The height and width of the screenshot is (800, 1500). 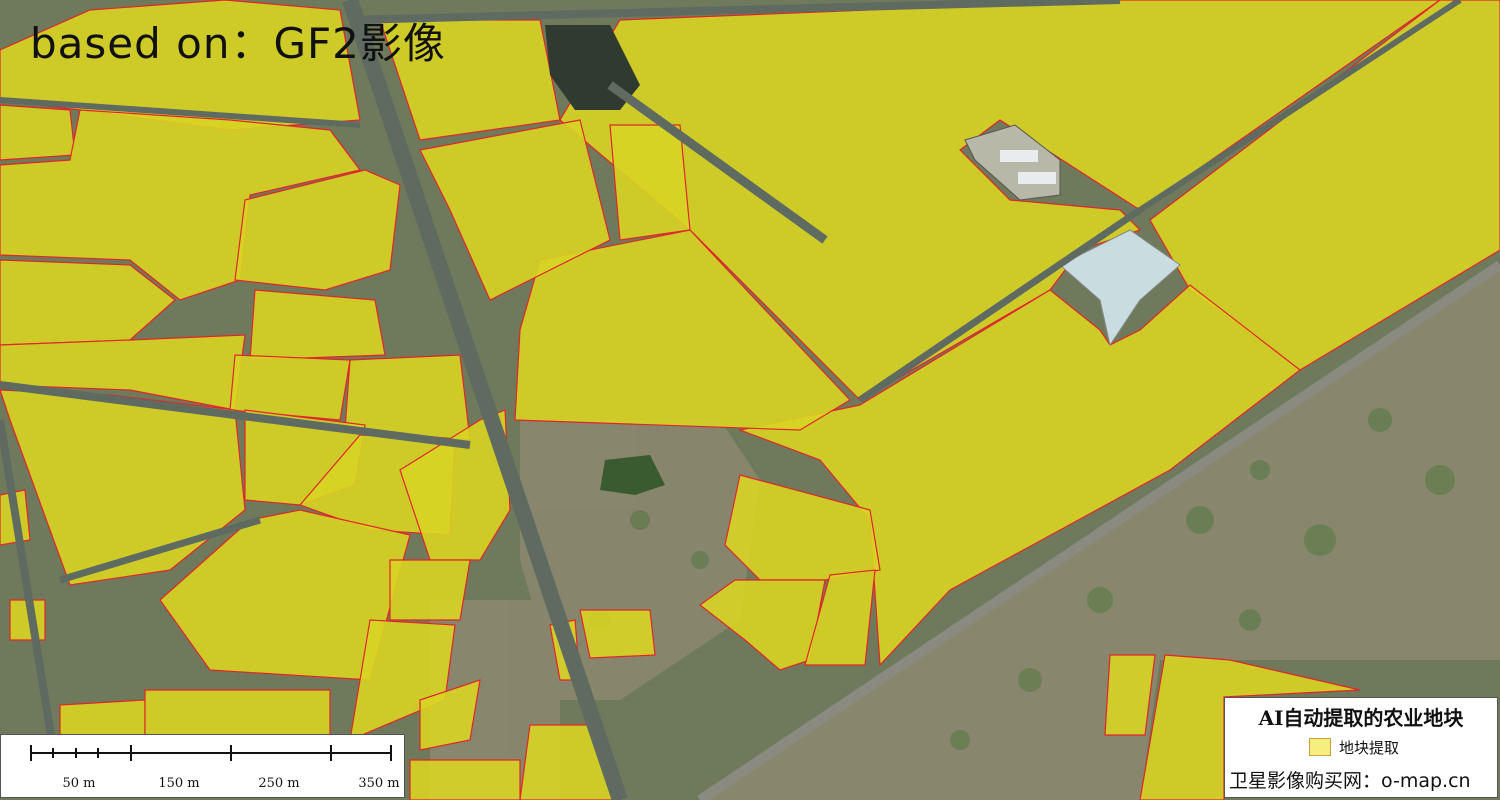 I want to click on scale-tick-label: 350 m, so click(x=378, y=783).